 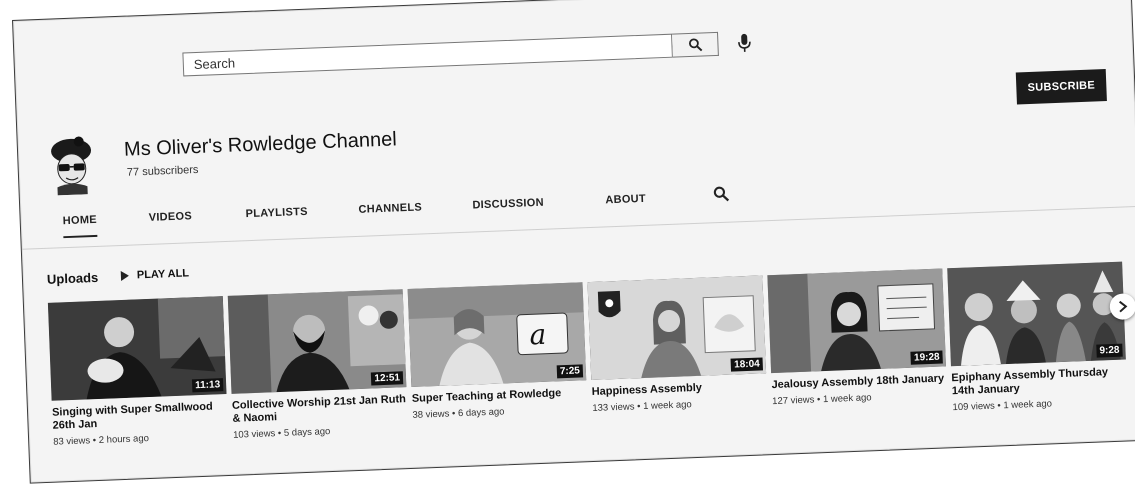 What do you see at coordinates (125, 276) in the screenshot?
I see `play-icon` at bounding box center [125, 276].